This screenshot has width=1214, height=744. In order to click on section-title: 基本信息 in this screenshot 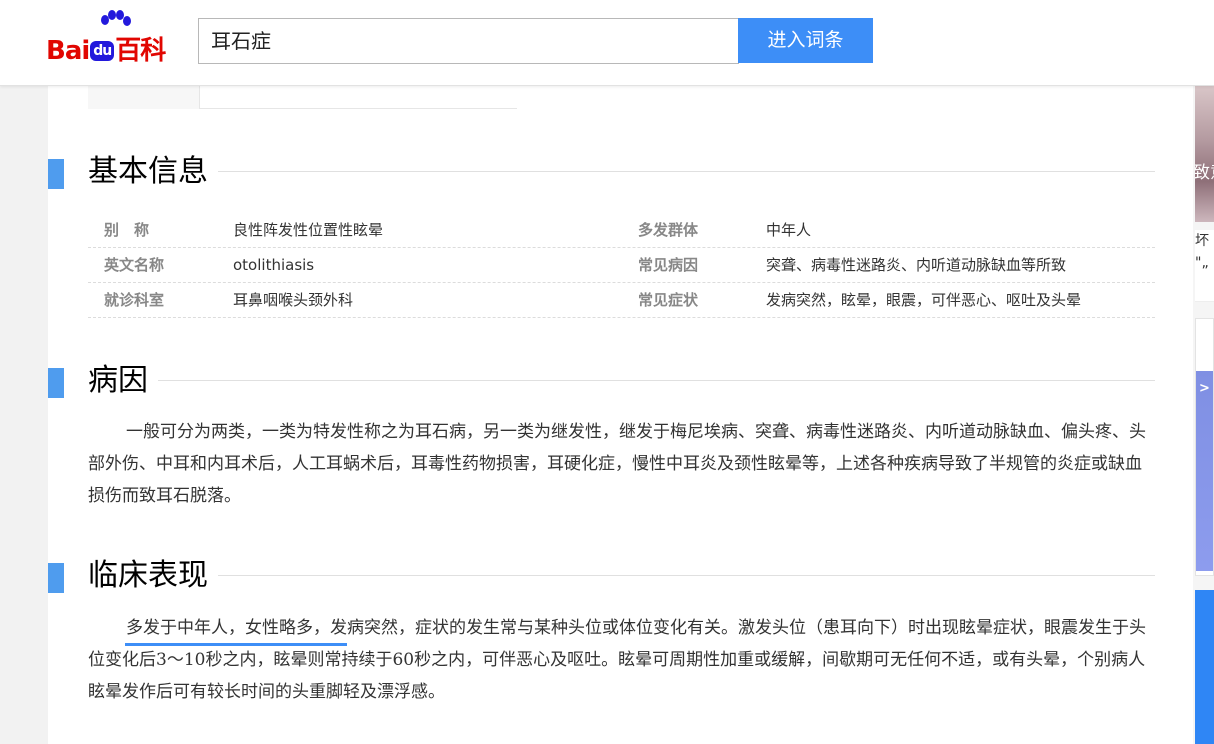, I will do `click(148, 171)`.